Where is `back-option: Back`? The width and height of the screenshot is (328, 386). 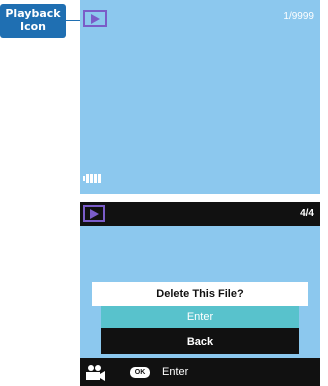
back-option: Back is located at coordinates (200, 342).